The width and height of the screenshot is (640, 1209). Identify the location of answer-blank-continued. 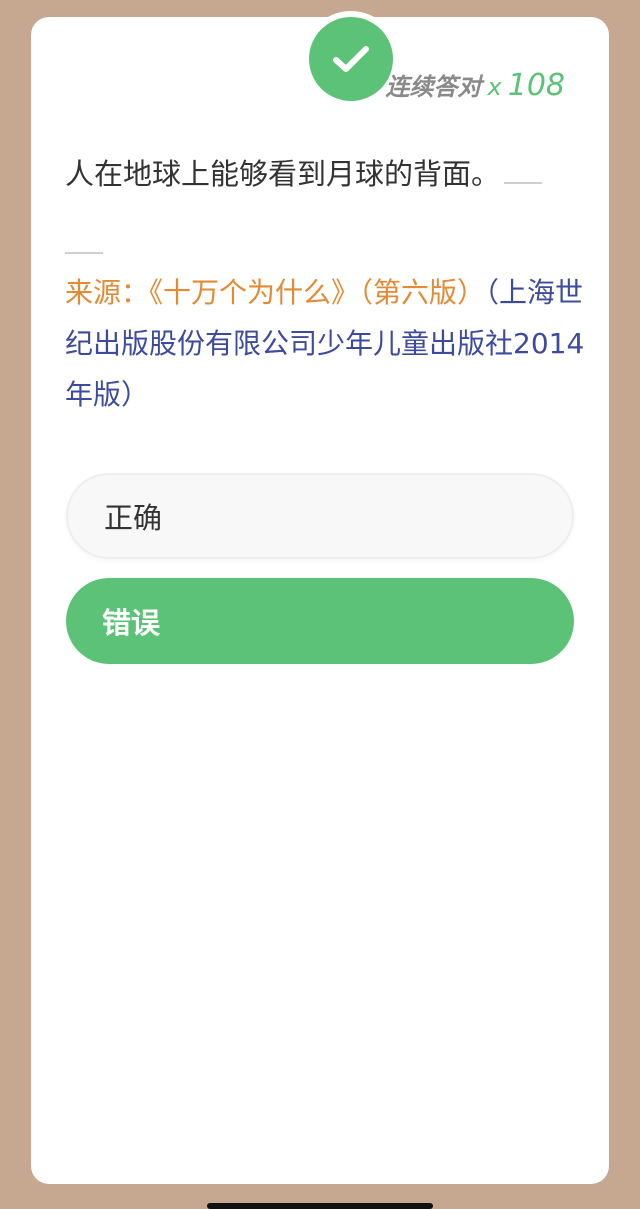
(84, 253).